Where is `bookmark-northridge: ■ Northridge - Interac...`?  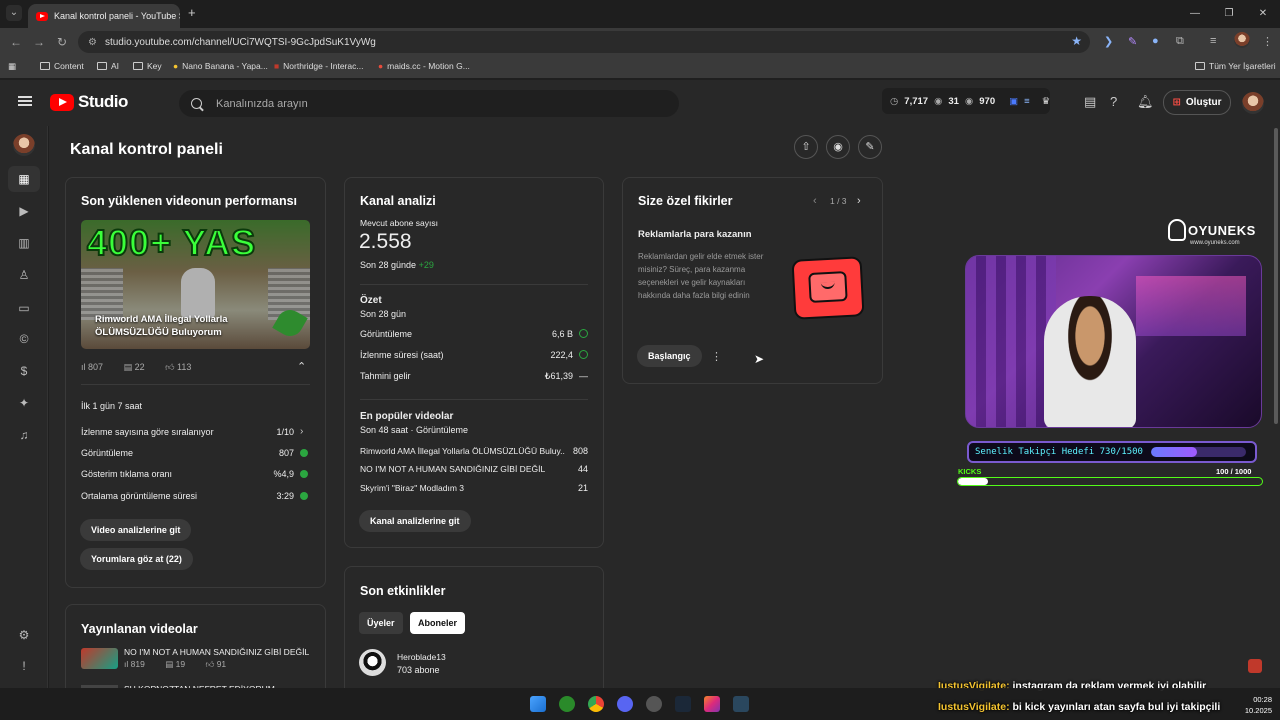
bookmark-northridge: ■ Northridge - Interac... is located at coordinates (318, 66).